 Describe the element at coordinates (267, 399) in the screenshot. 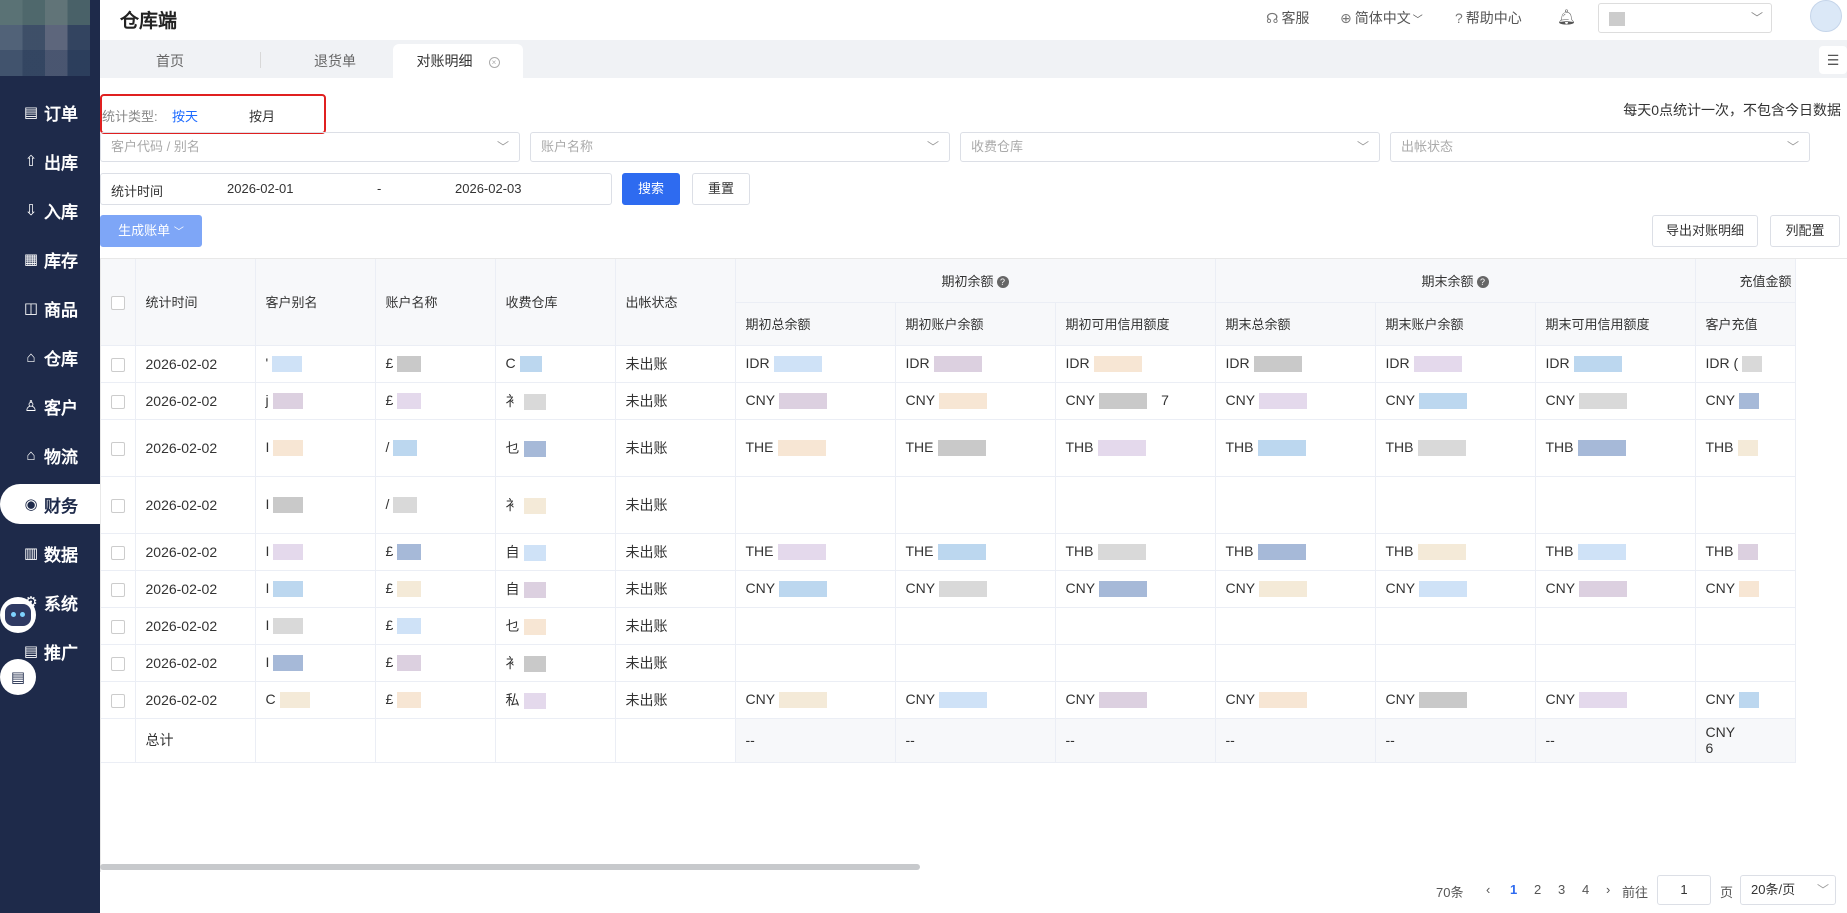

I see `cell-alias-text: j` at that location.